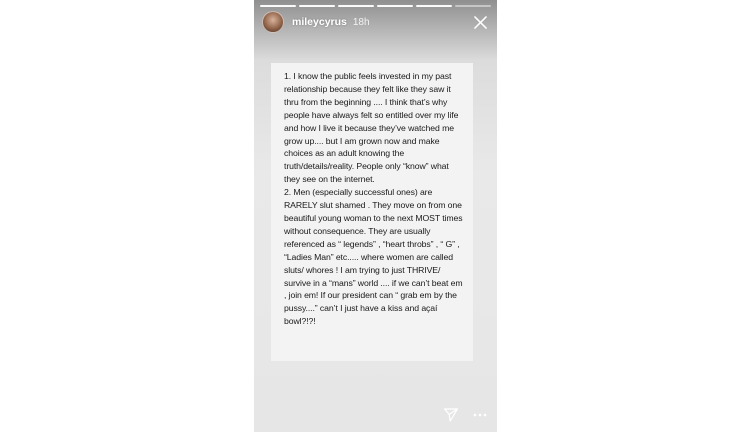 This screenshot has height=432, width=750. Describe the element at coordinates (375, 6) in the screenshot. I see `story-progress-bar` at that location.